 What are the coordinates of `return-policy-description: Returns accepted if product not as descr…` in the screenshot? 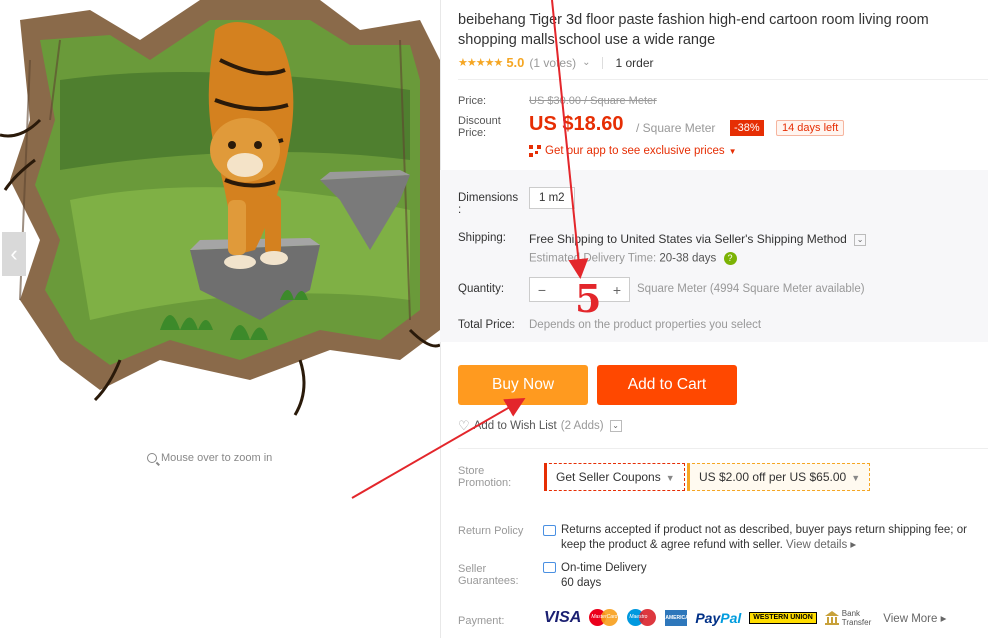 It's located at (764, 537).